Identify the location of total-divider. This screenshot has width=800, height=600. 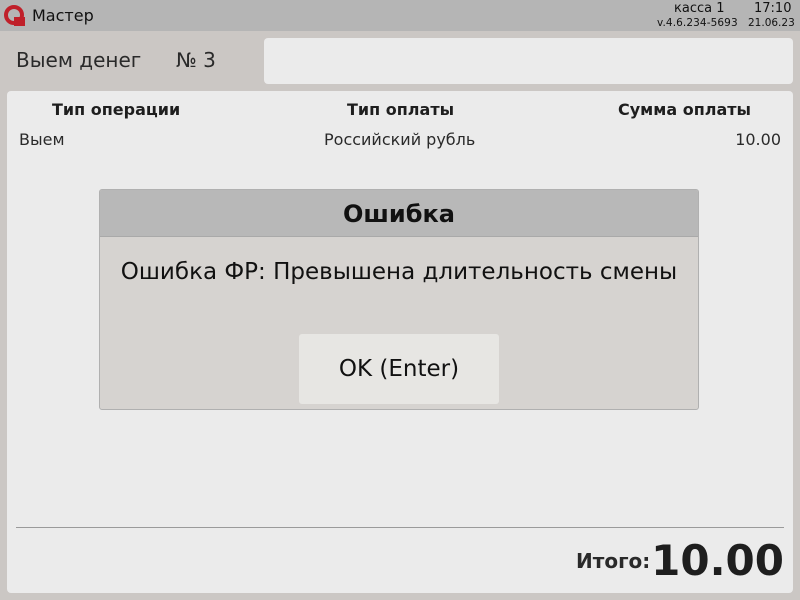
(400, 527).